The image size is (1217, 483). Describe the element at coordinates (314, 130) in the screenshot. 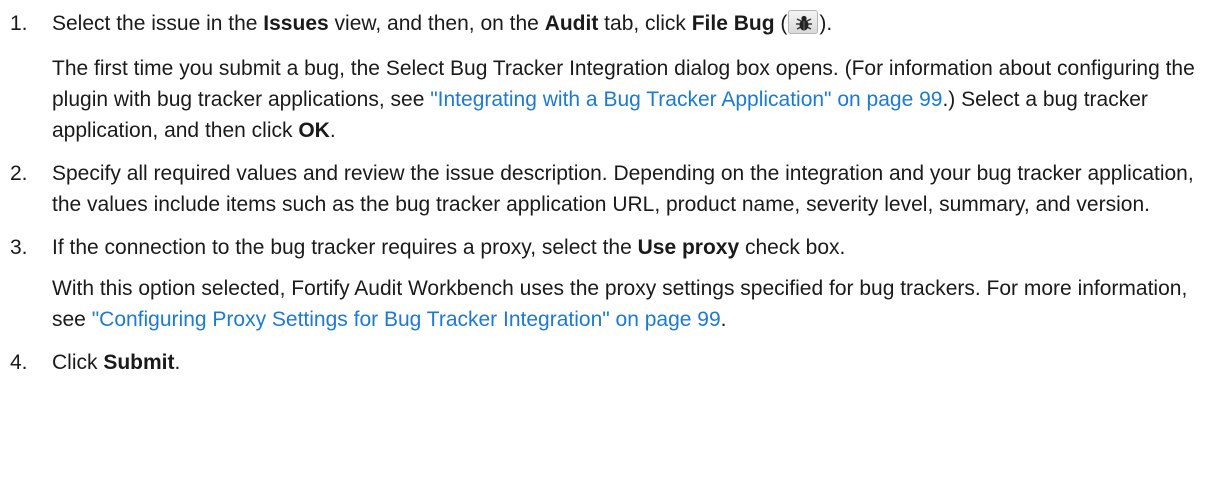

I see `ok-term: OK` at that location.